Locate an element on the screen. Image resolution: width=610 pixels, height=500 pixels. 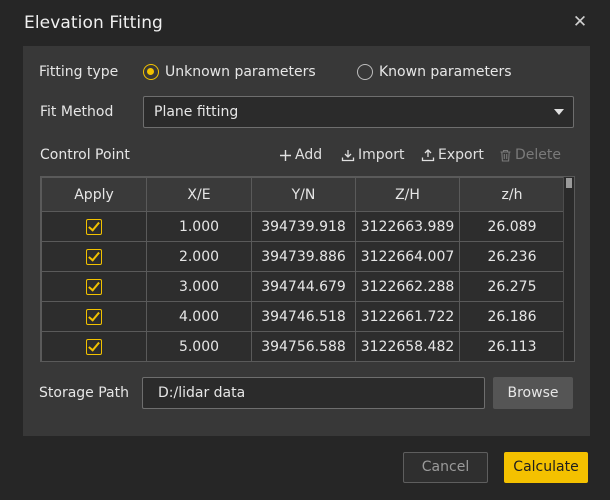
delete-button: Delete is located at coordinates (530, 155).